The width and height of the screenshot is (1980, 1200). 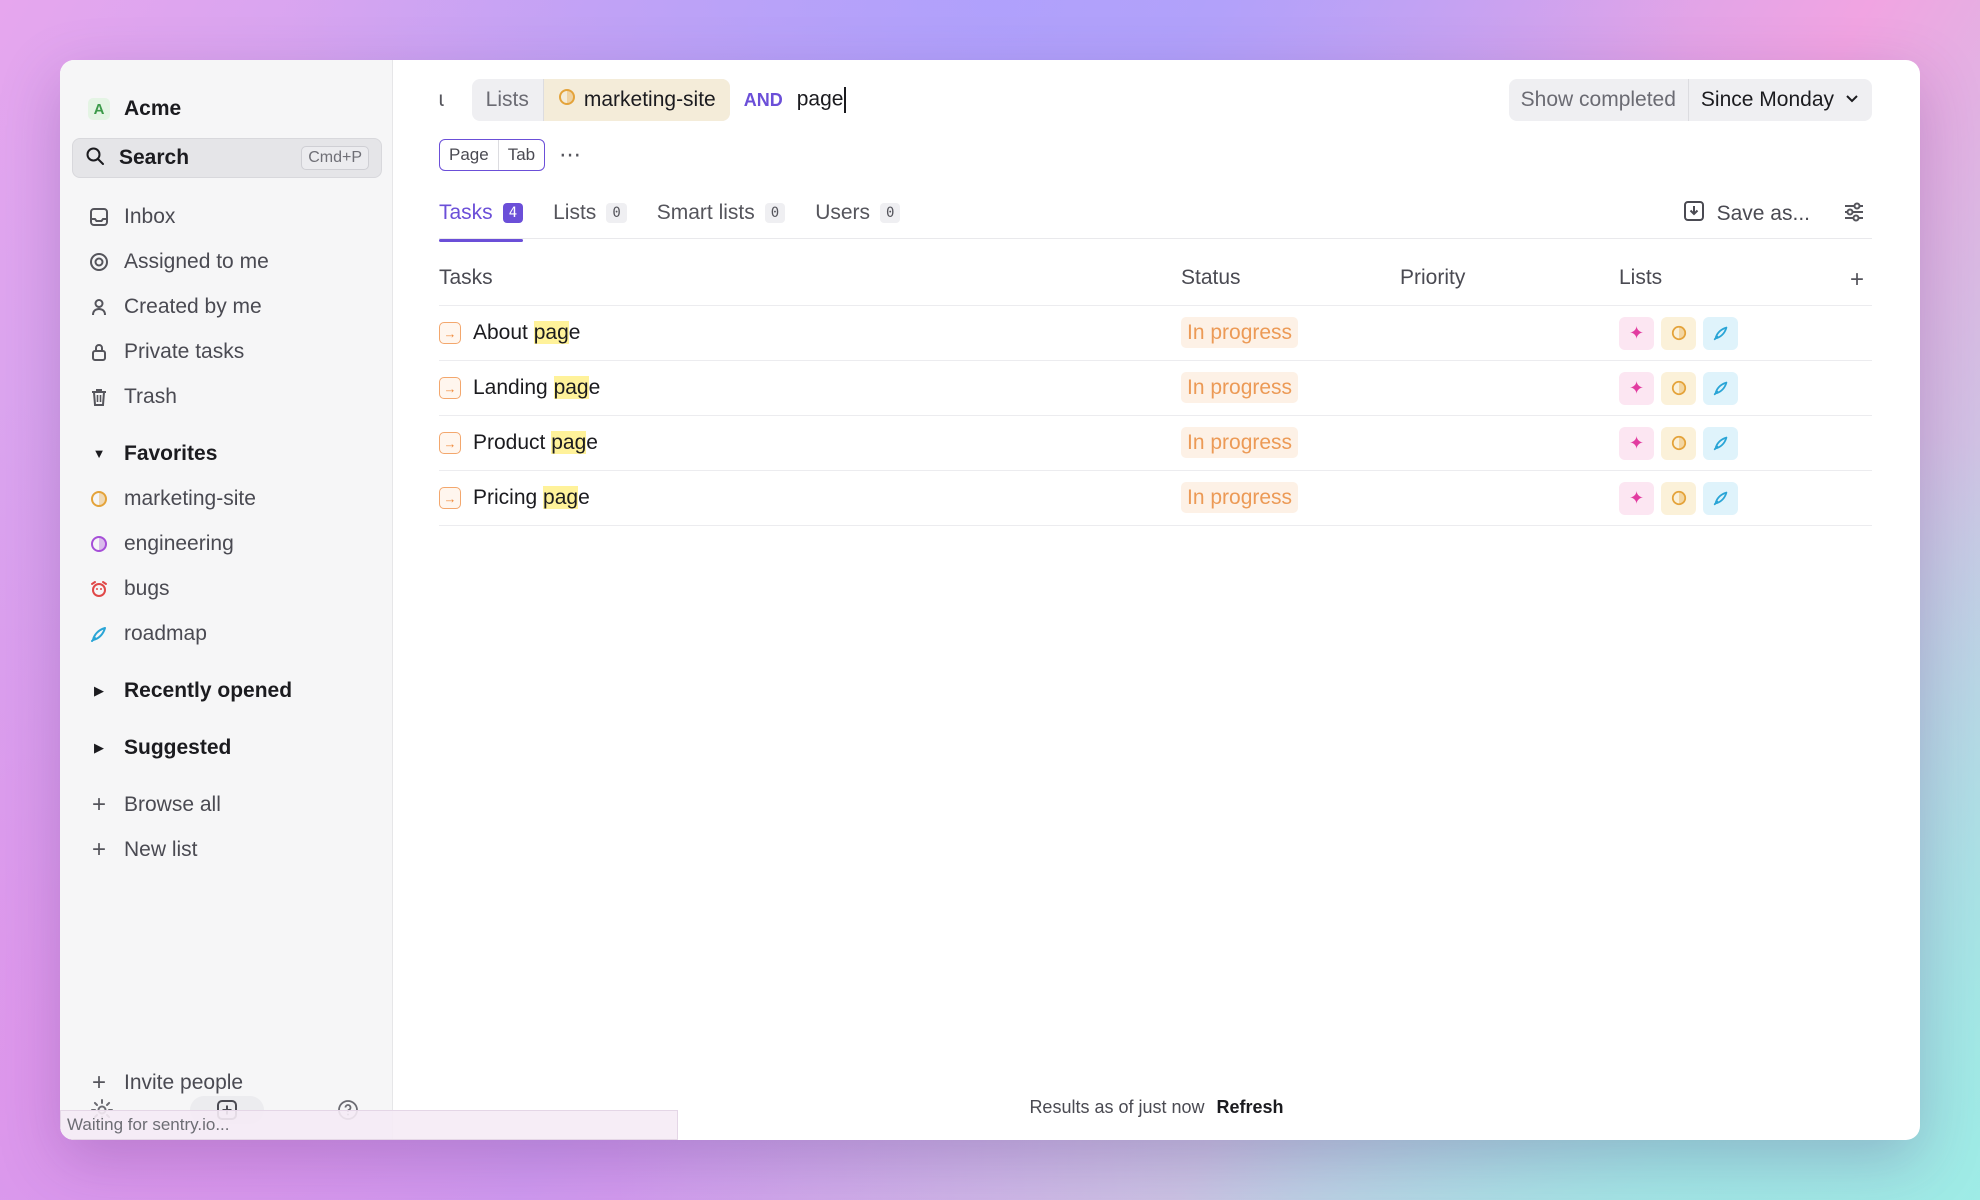 I want to click on workspace-name: Acme, so click(x=153, y=108).